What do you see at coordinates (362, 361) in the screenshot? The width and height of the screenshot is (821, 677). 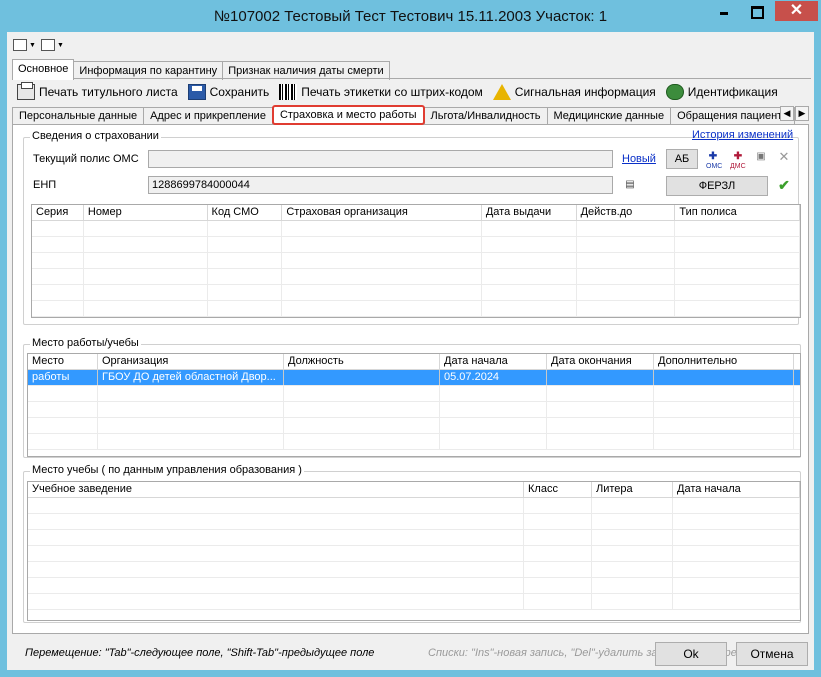 I see `column-header: Должность` at bounding box center [362, 361].